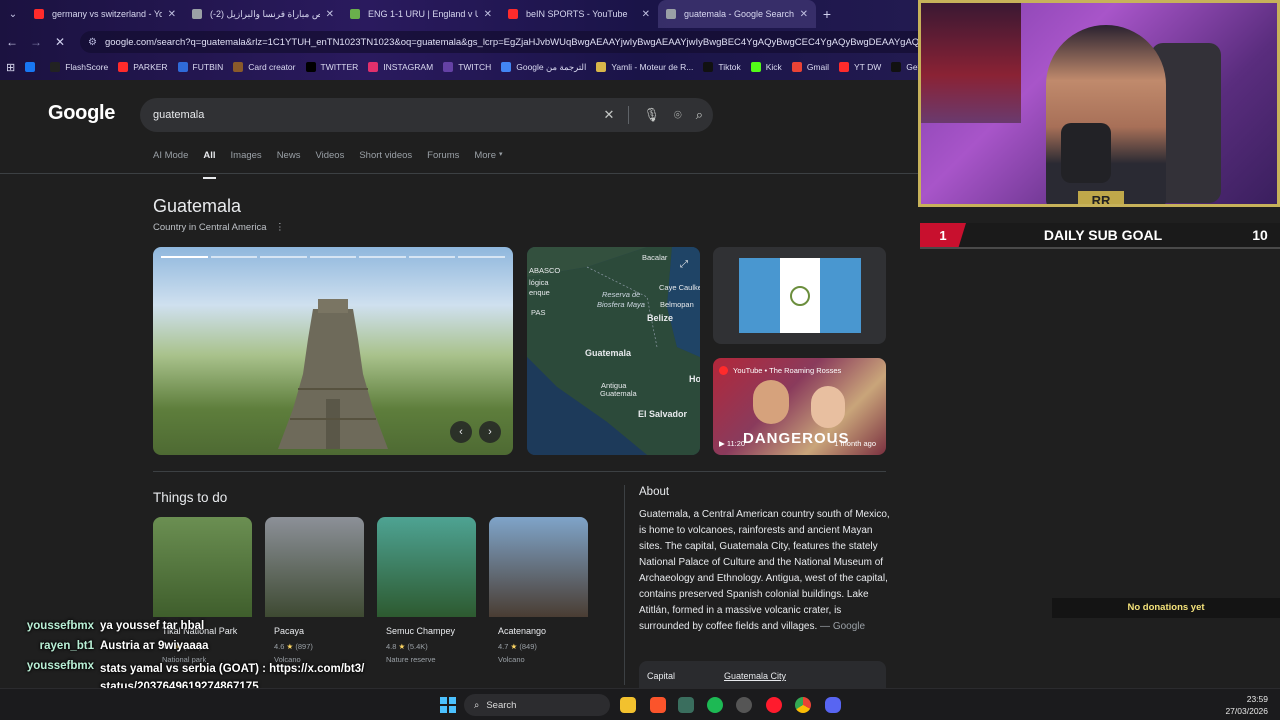  What do you see at coordinates (36, 42) in the screenshot?
I see `forward-icon: →` at bounding box center [36, 42].